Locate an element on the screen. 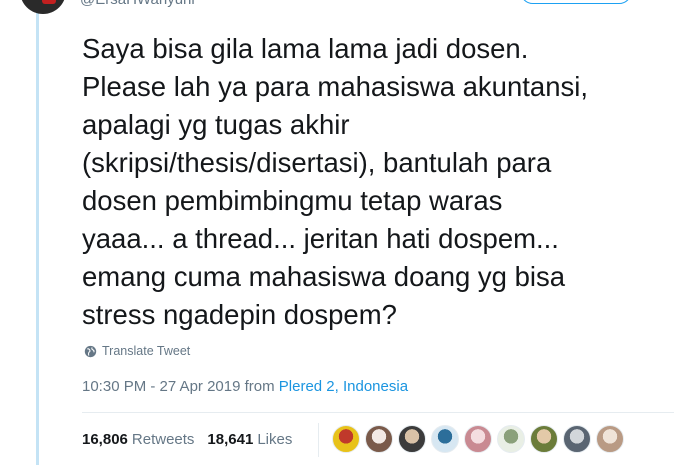 The width and height of the screenshot is (700, 465). from-label: from is located at coordinates (259, 386).